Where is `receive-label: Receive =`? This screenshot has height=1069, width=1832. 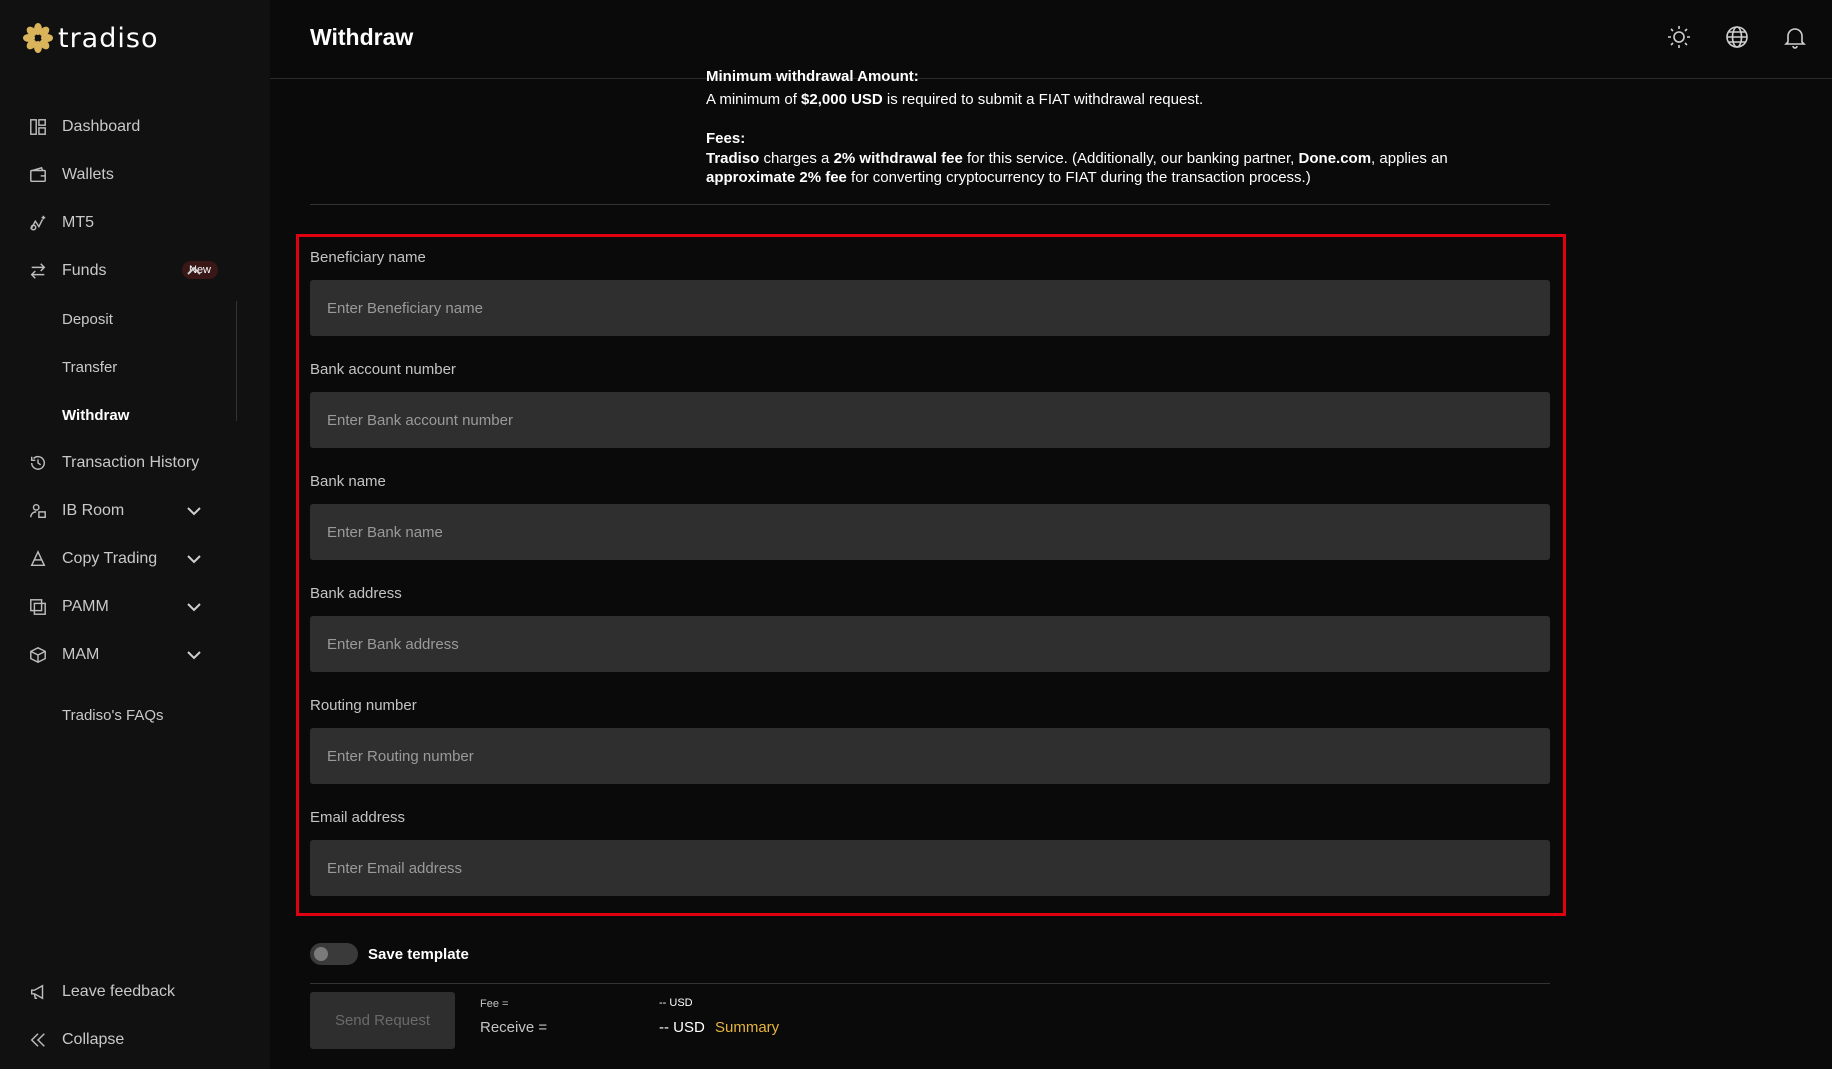 receive-label: Receive = is located at coordinates (514, 1027).